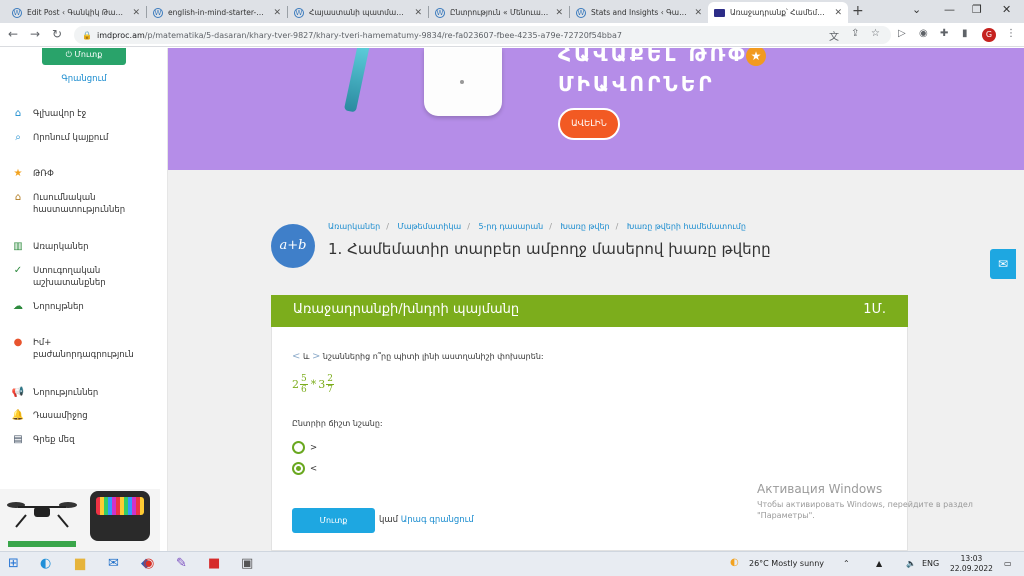 The width and height of the screenshot is (1024, 576). Describe the element at coordinates (214, 563) in the screenshot. I see `recorder-icon: ■` at that location.